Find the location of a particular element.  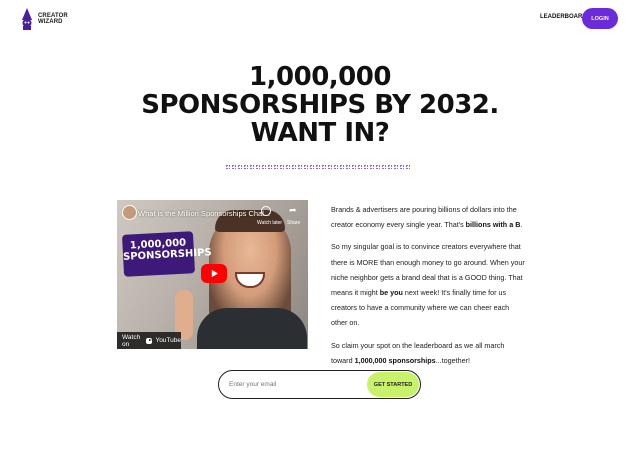

brand-name: CREATOR WIZARD is located at coordinates (53, 19).